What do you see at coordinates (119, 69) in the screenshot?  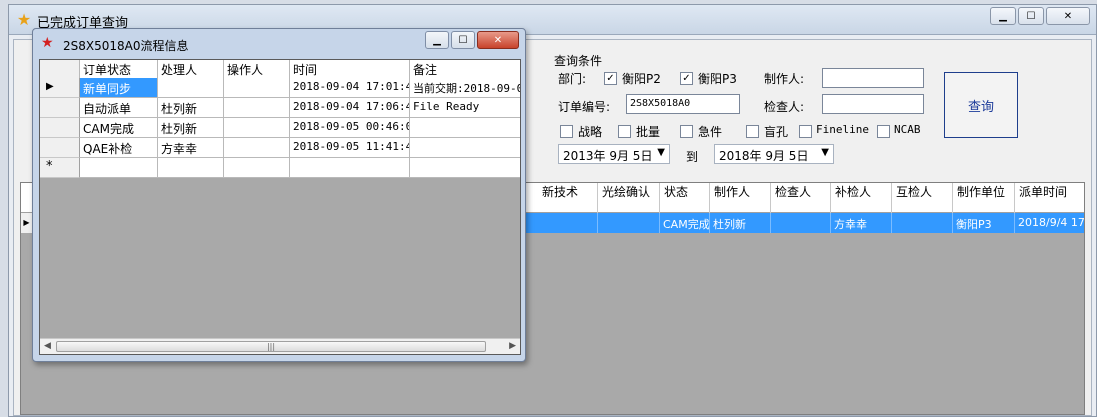 I see `col-header-order-status: 订单状态` at bounding box center [119, 69].